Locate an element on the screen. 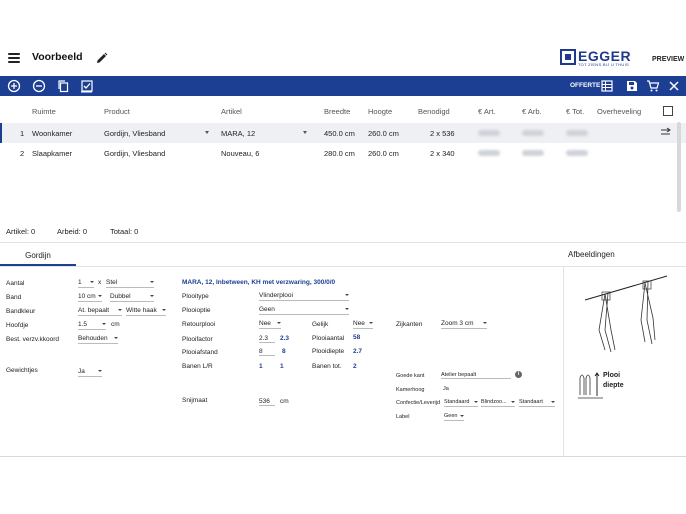 The image size is (686, 514). banen-left: 1 is located at coordinates (261, 366).